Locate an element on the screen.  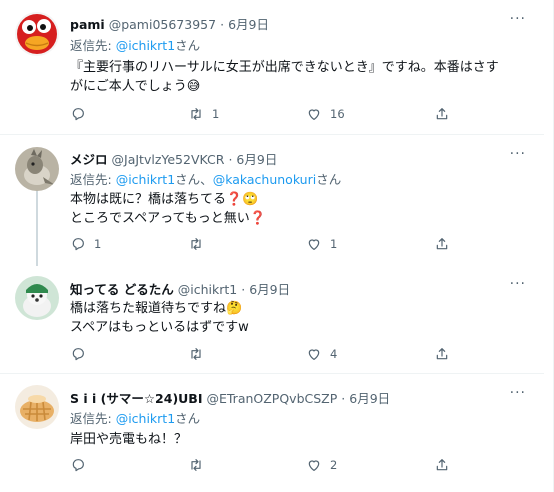
bird-avatar-image is located at coordinates (37, 169).